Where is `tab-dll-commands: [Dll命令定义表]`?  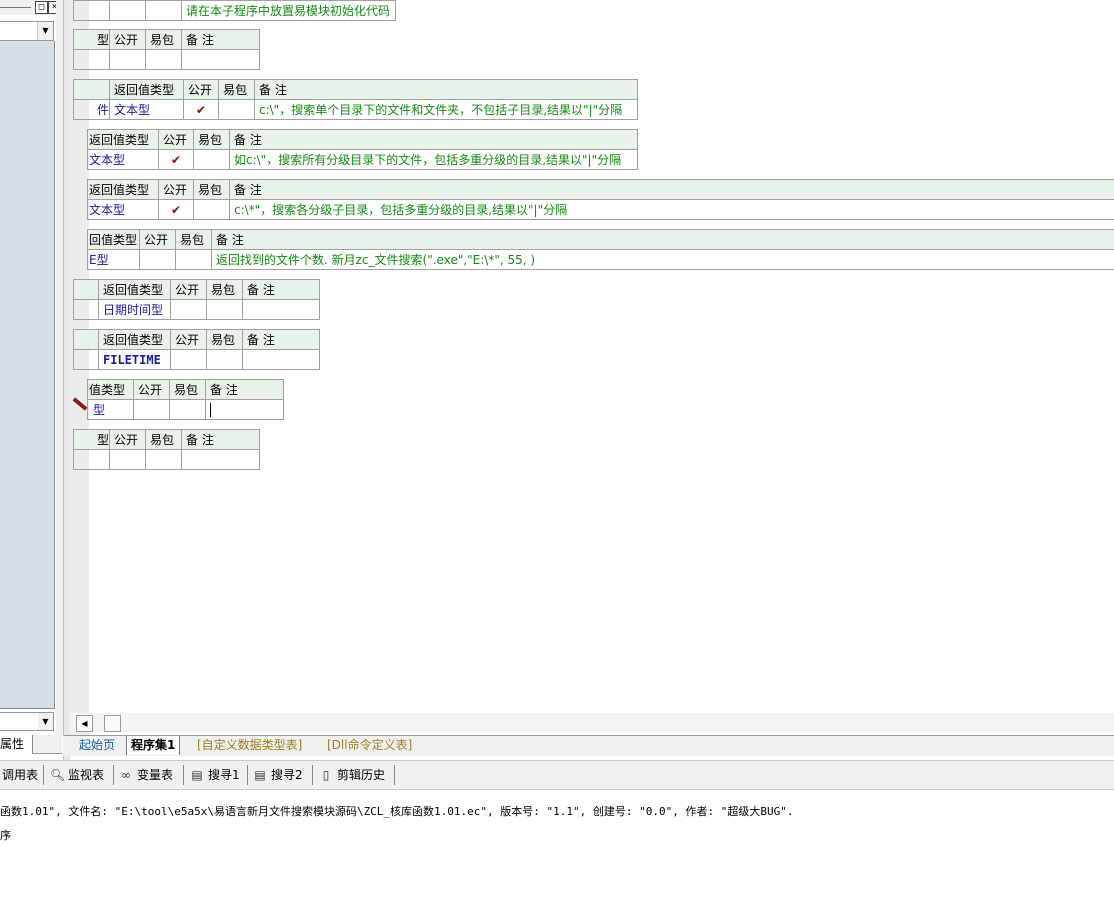
tab-dll-commands: [Dll命令定义表] is located at coordinates (369, 745).